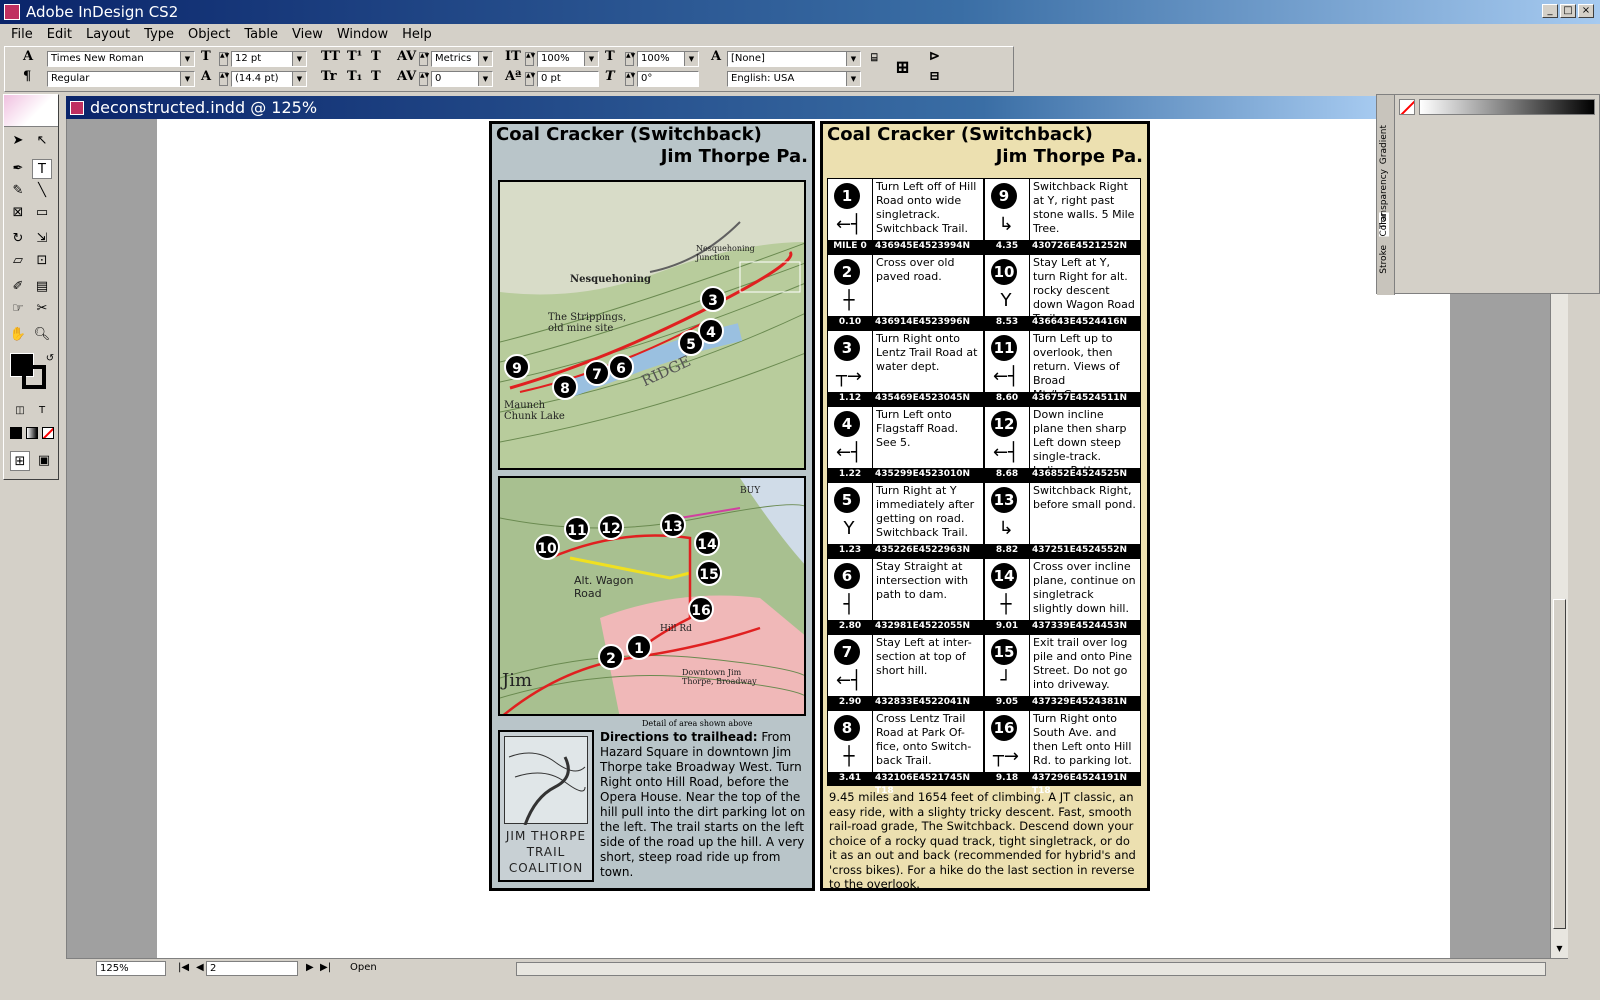 This screenshot has height=1000, width=1600. I want to click on menu-layout: Layout, so click(108, 34).